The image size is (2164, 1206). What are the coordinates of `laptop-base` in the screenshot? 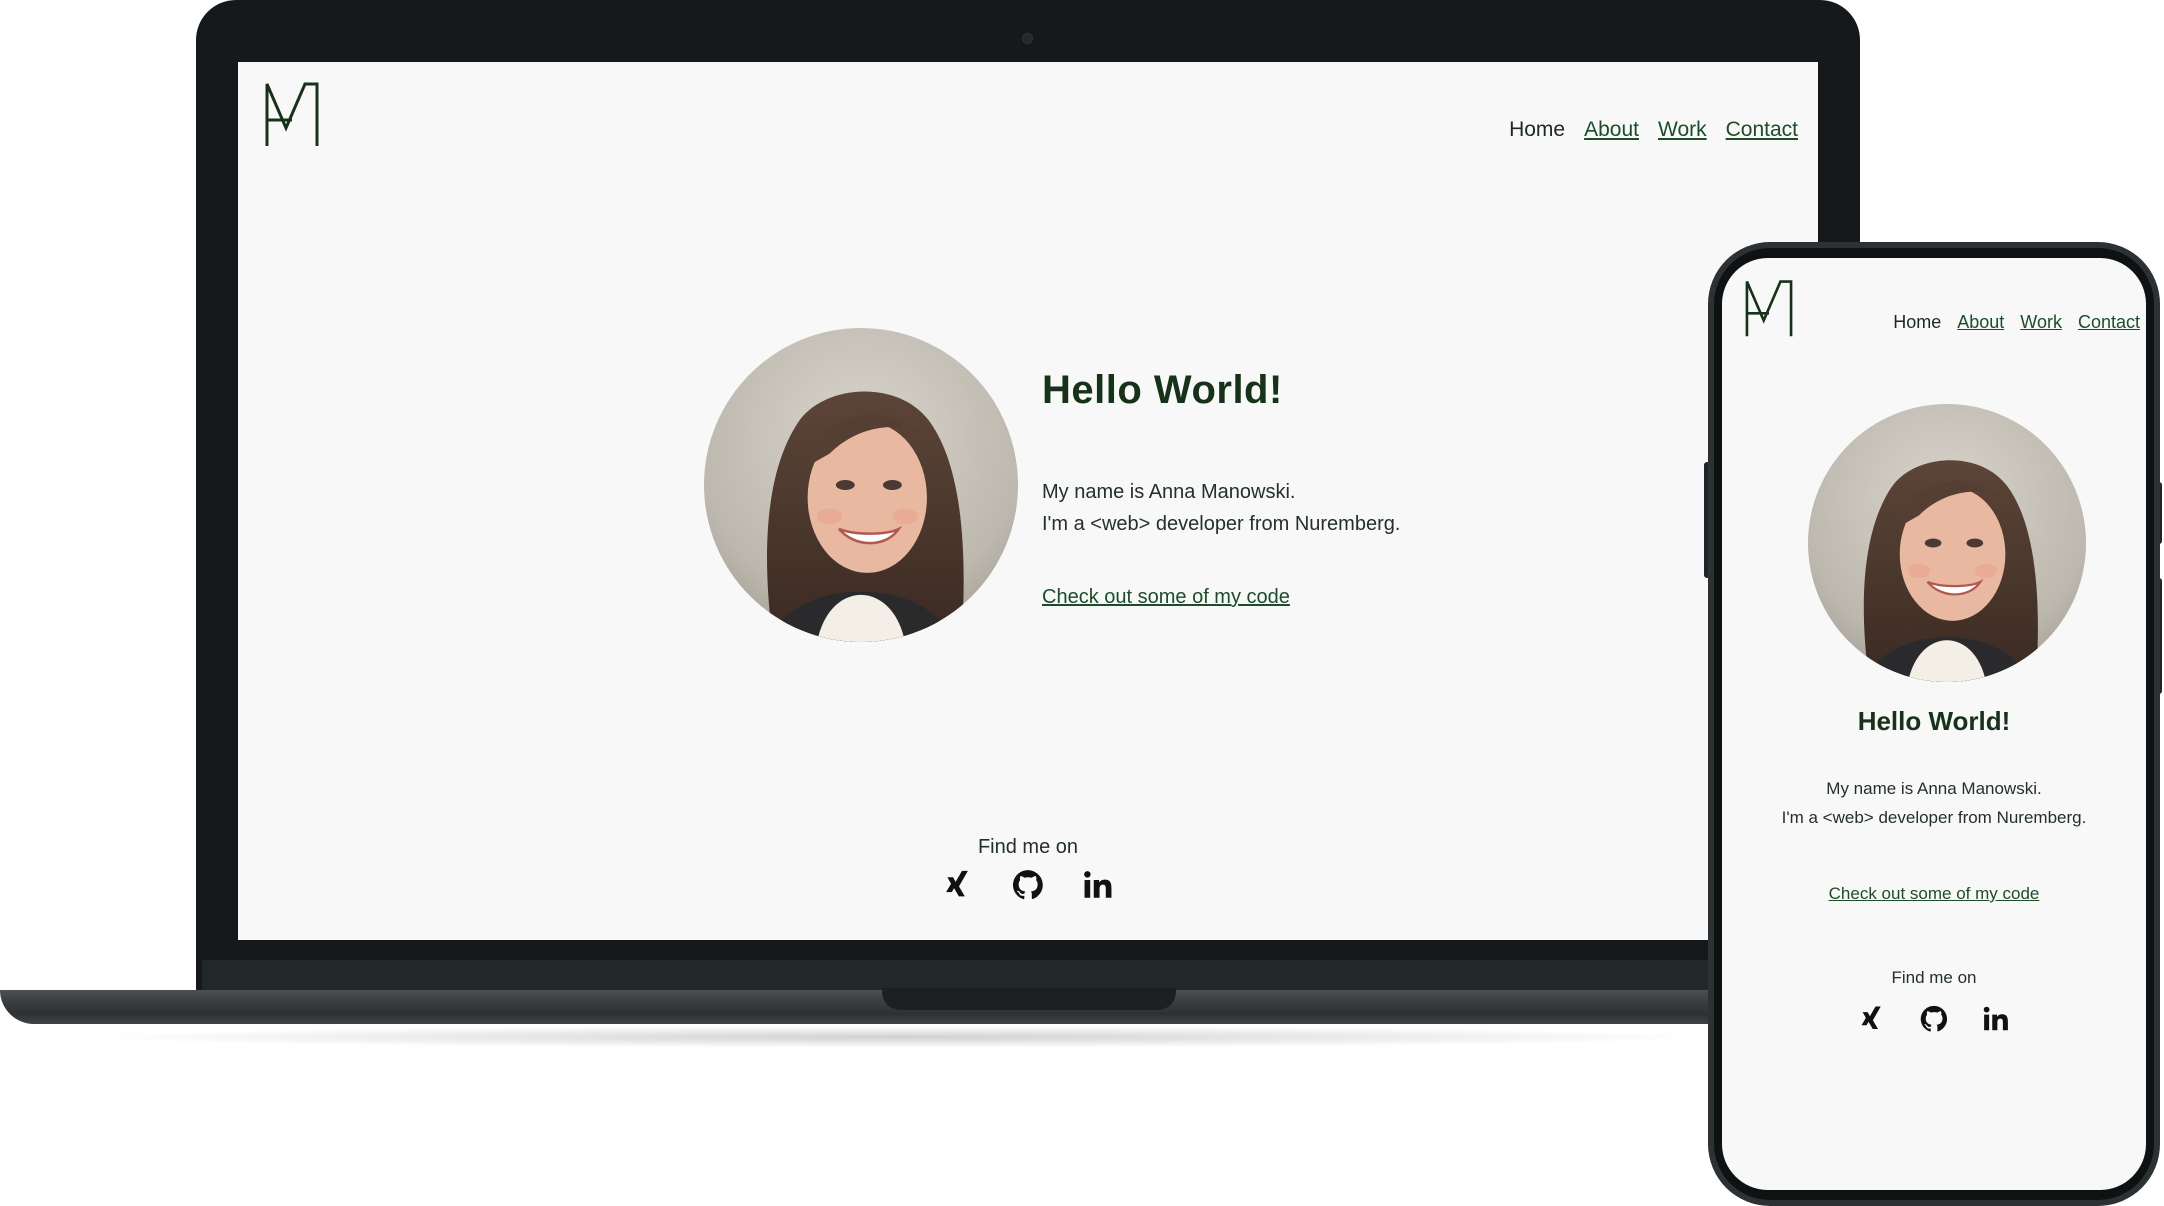 It's located at (860, 1007).